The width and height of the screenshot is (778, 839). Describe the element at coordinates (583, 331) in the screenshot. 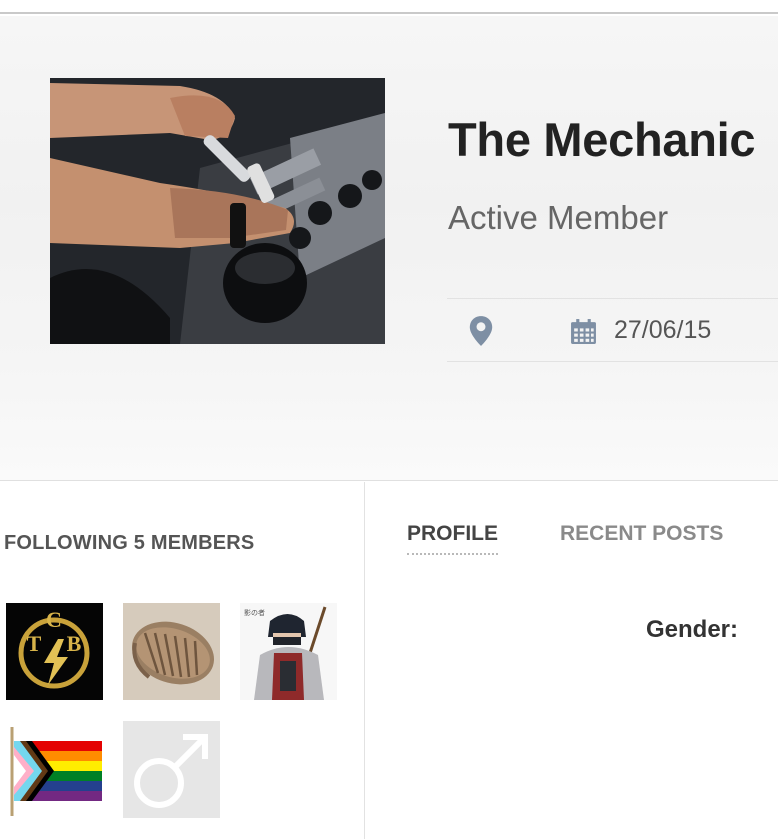

I see `calendar-icon` at that location.